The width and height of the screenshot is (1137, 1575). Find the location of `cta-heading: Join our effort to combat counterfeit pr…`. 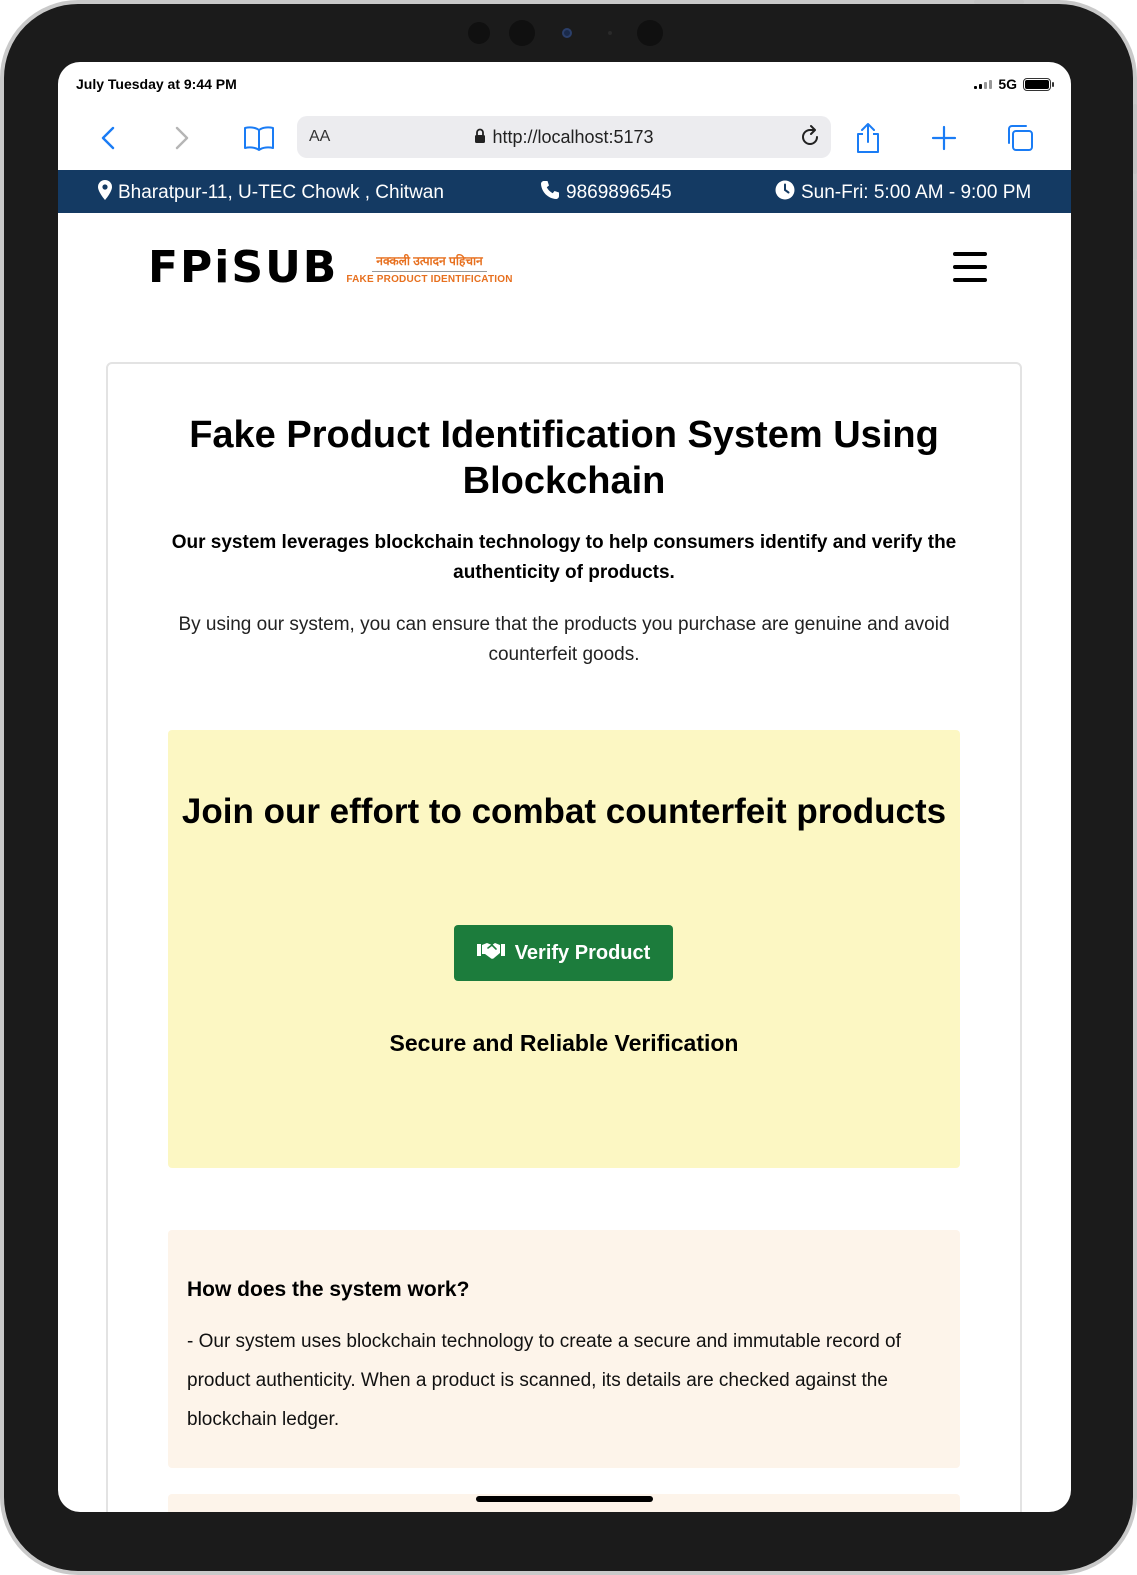

cta-heading: Join our effort to combat counterfeit pr… is located at coordinates (564, 811).